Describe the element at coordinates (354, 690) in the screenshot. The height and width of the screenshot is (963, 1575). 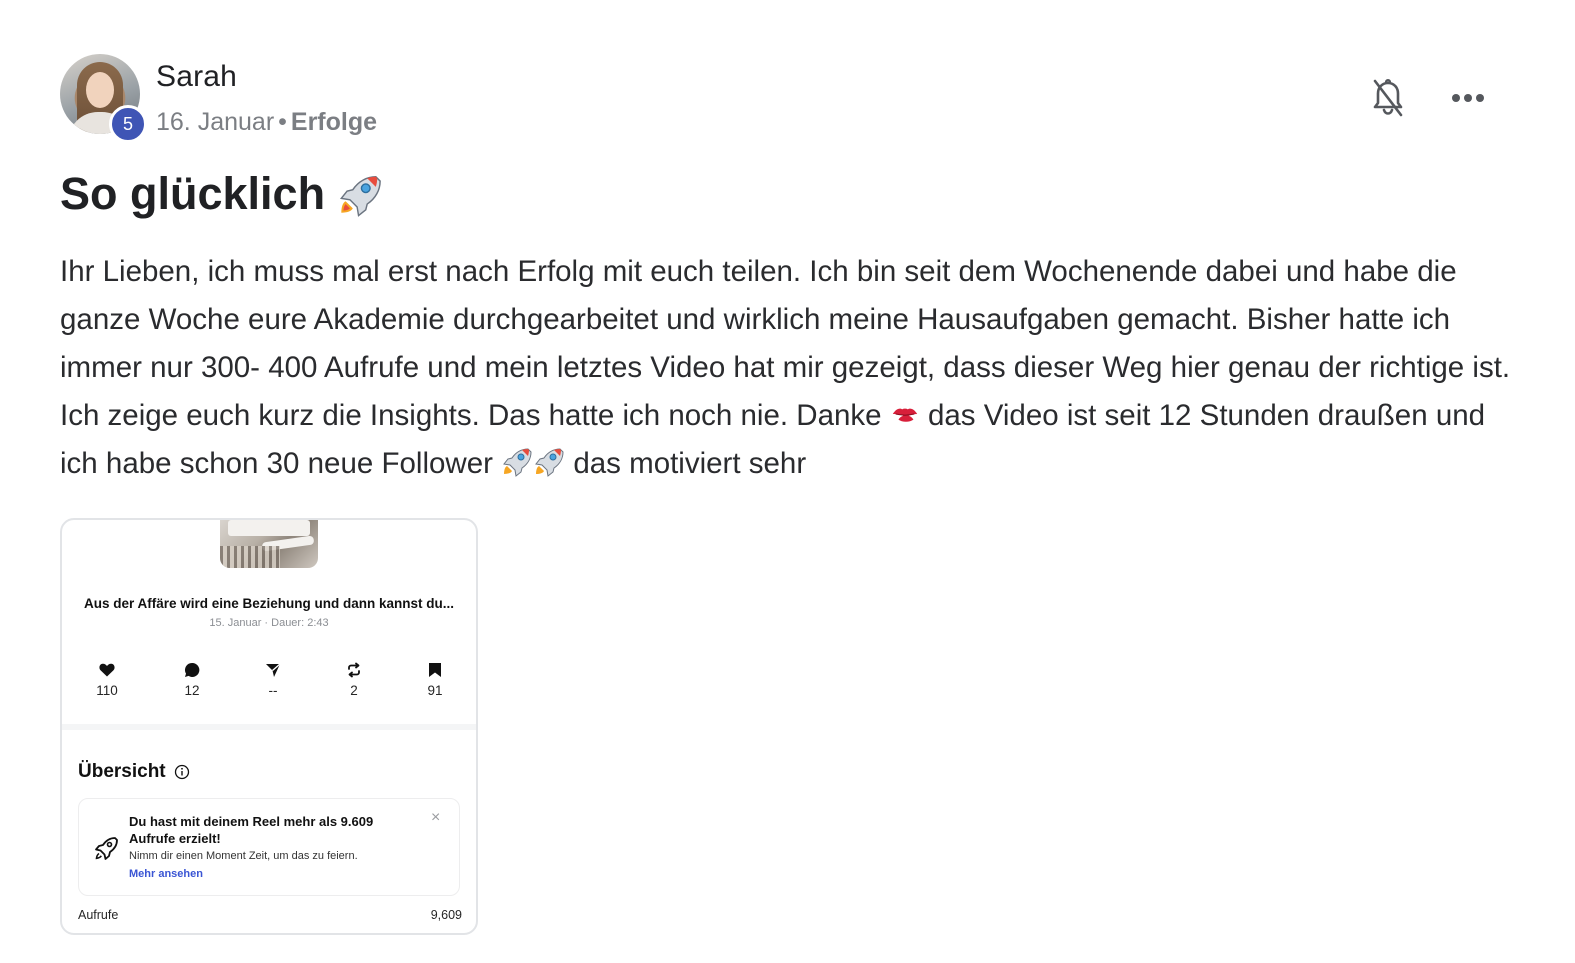
I see `stat-value: 2` at that location.